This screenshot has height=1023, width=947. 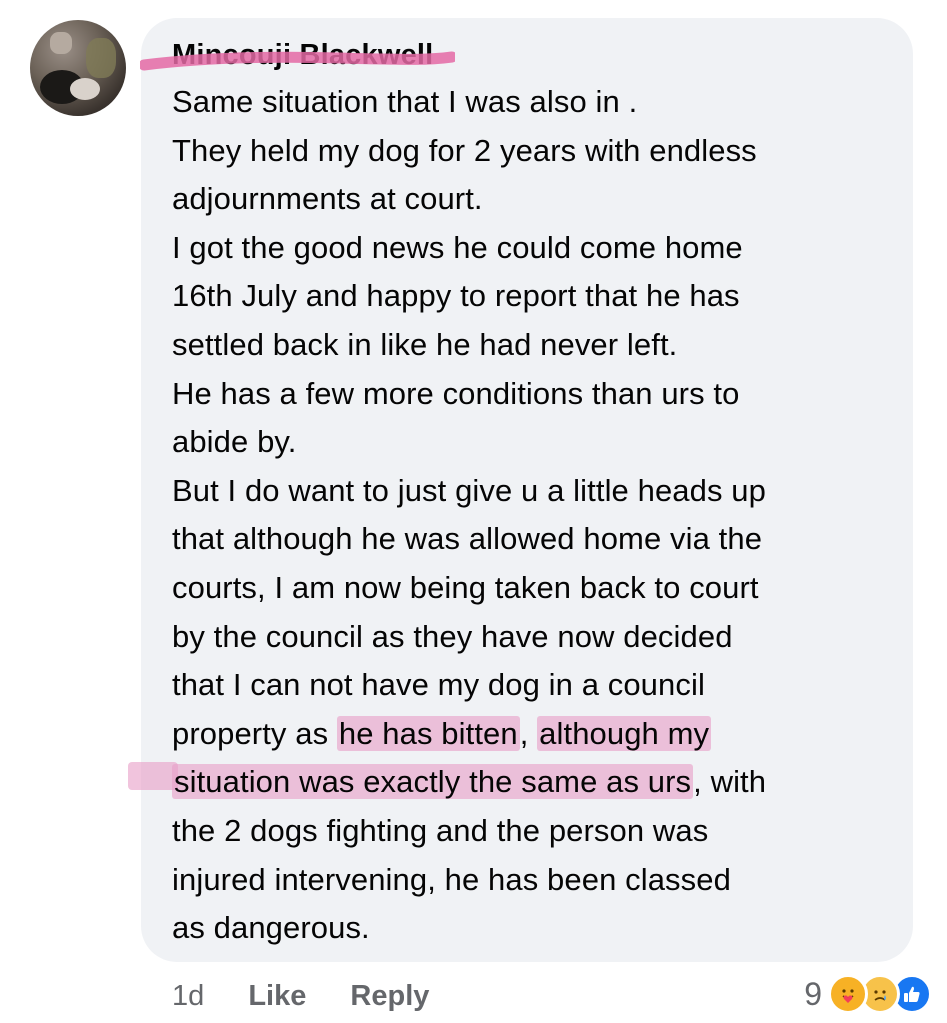 I want to click on line-text: property as, so click(x=254, y=733).